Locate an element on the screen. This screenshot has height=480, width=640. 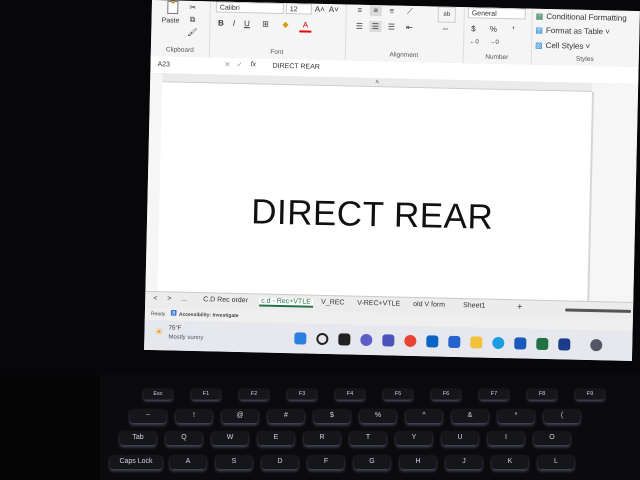
key: R is located at coordinates (322, 438).